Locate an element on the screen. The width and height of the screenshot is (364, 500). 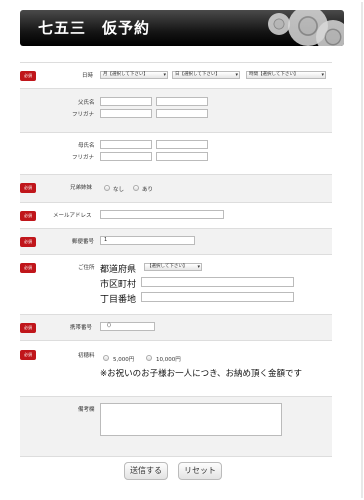
mother-first-name-input is located at coordinates (182, 144).